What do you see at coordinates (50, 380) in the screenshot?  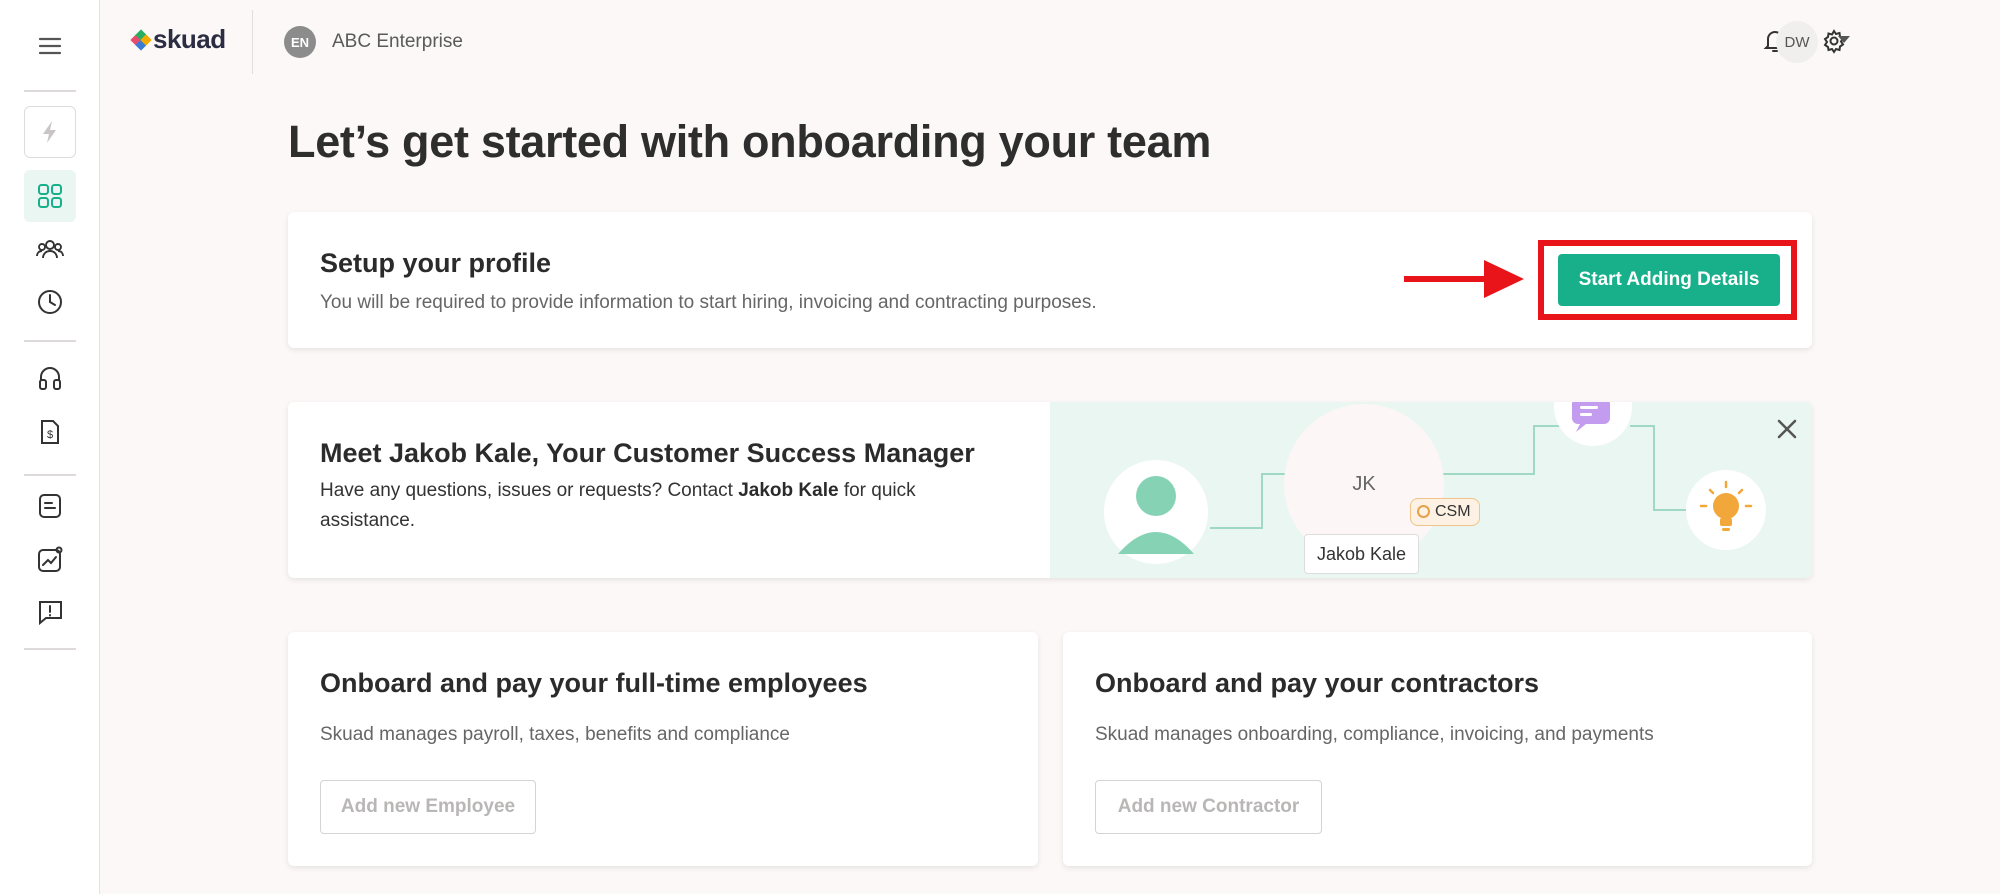 I see `support-icon` at bounding box center [50, 380].